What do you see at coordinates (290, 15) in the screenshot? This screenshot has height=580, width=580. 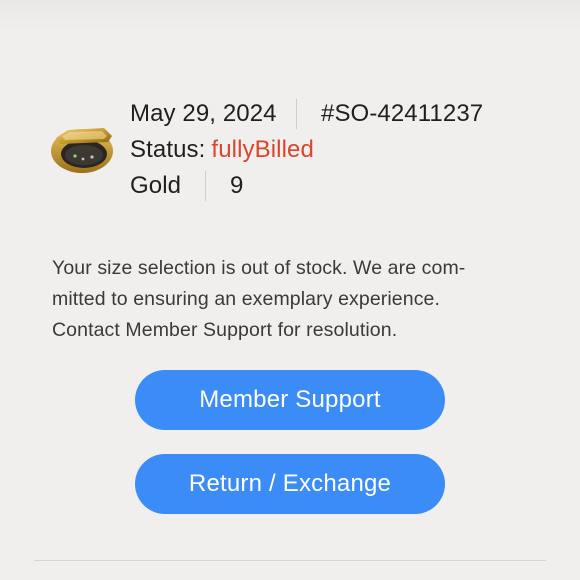 I see `top-fade` at bounding box center [290, 15].